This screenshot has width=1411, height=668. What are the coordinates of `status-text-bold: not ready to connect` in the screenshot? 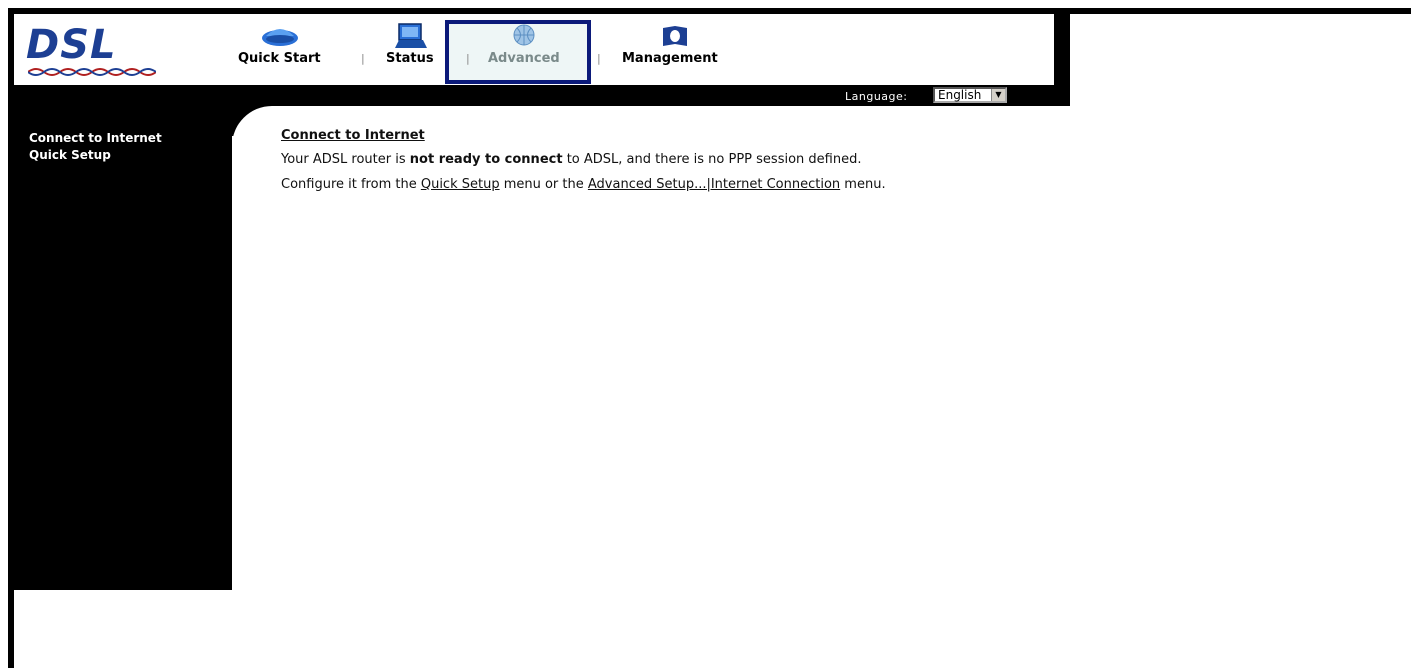 It's located at (486, 159).